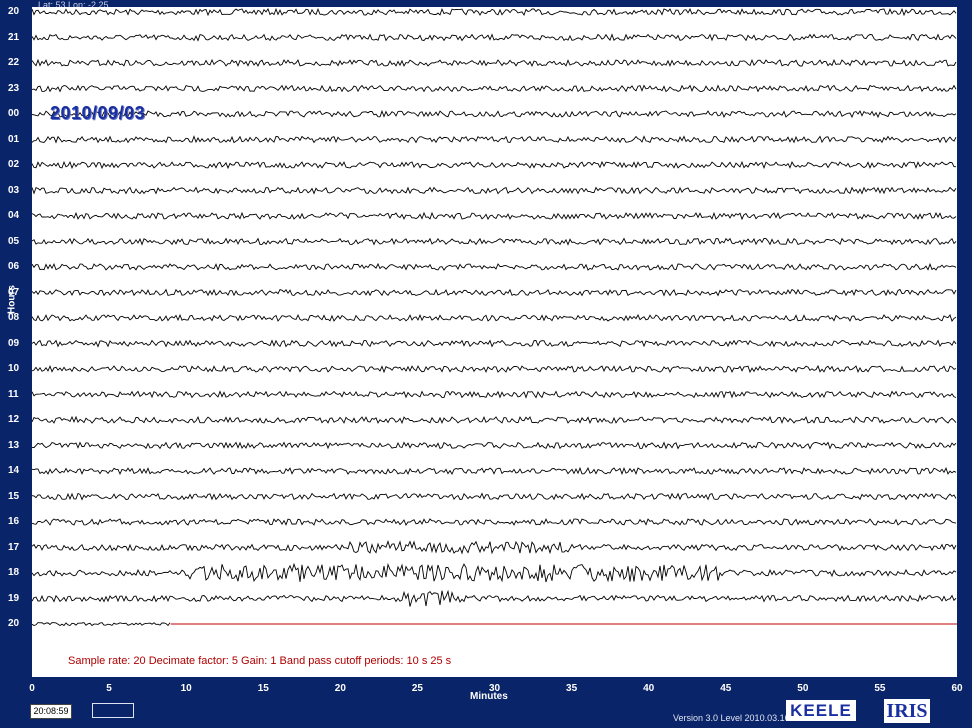 The height and width of the screenshot is (728, 972). Describe the element at coordinates (649, 688) in the screenshot. I see `x-tick-label: 40` at that location.